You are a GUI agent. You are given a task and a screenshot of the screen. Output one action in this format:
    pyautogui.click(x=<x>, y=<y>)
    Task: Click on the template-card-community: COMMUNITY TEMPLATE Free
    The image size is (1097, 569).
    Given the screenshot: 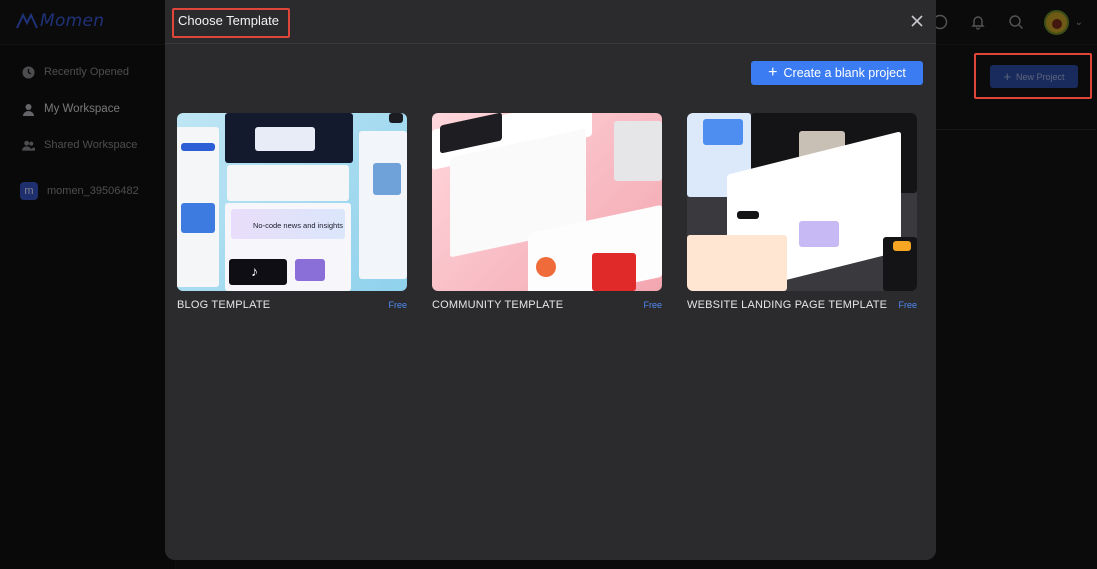 What is the action you would take?
    pyautogui.click(x=547, y=212)
    